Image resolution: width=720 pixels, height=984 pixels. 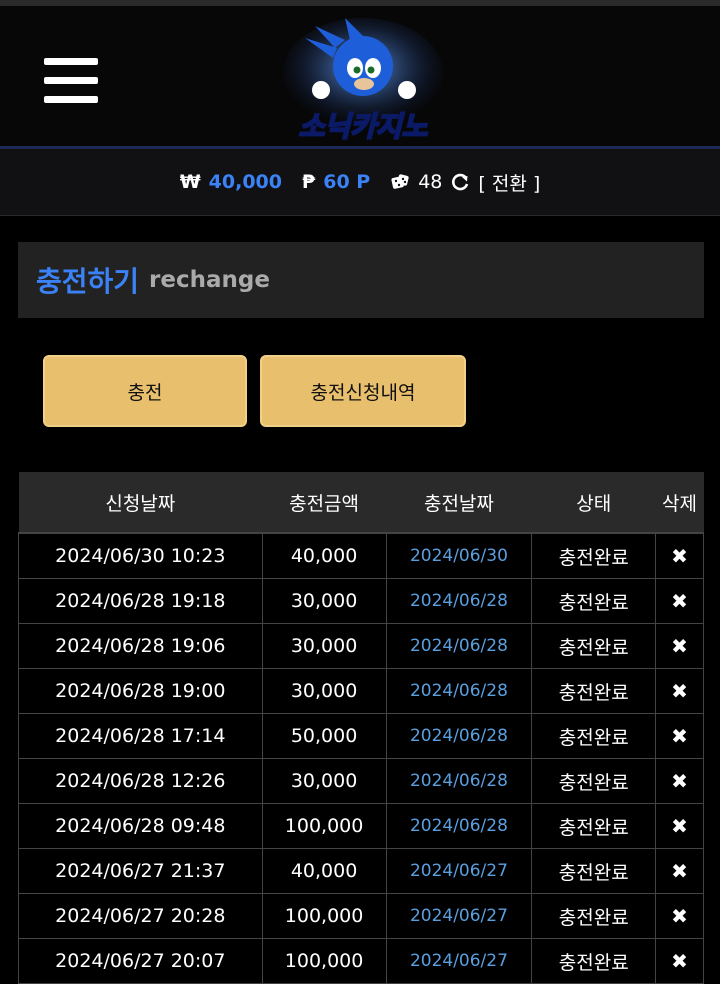 I want to click on dice-icon, so click(x=400, y=181).